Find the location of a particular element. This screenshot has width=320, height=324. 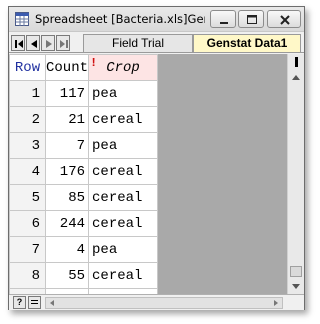

first-sheet-button is located at coordinates (18, 43).